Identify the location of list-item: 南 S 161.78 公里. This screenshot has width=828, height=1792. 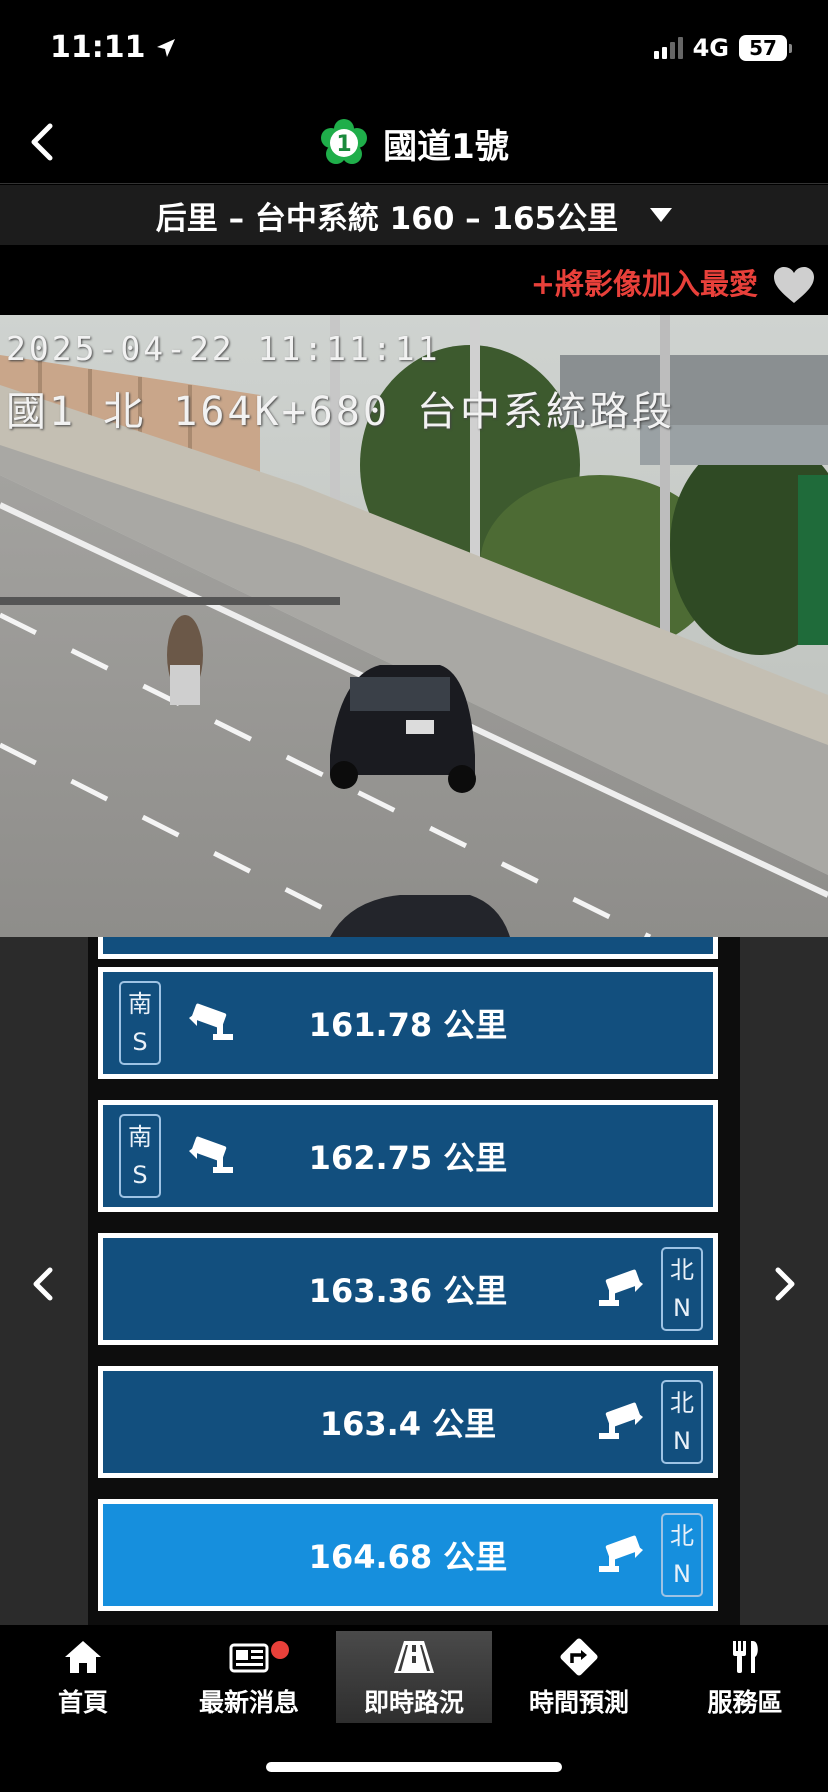
(408, 1023).